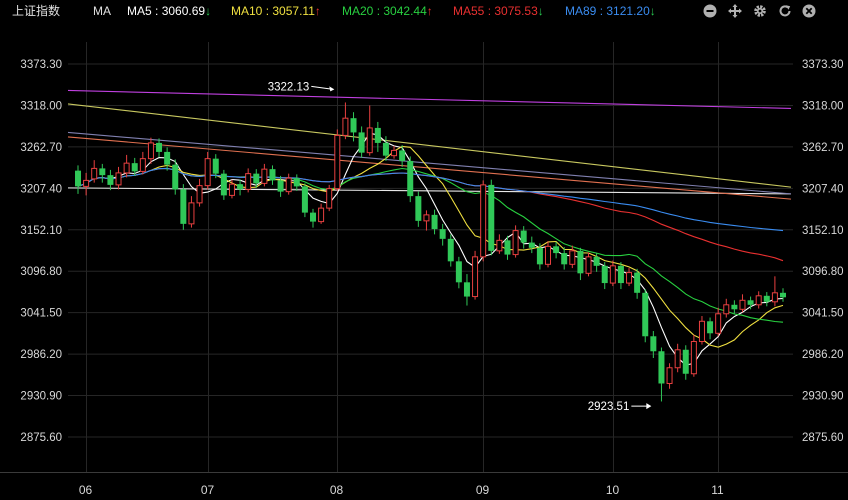  I want to click on y-tick-label-left: 3152.10, so click(41, 231).